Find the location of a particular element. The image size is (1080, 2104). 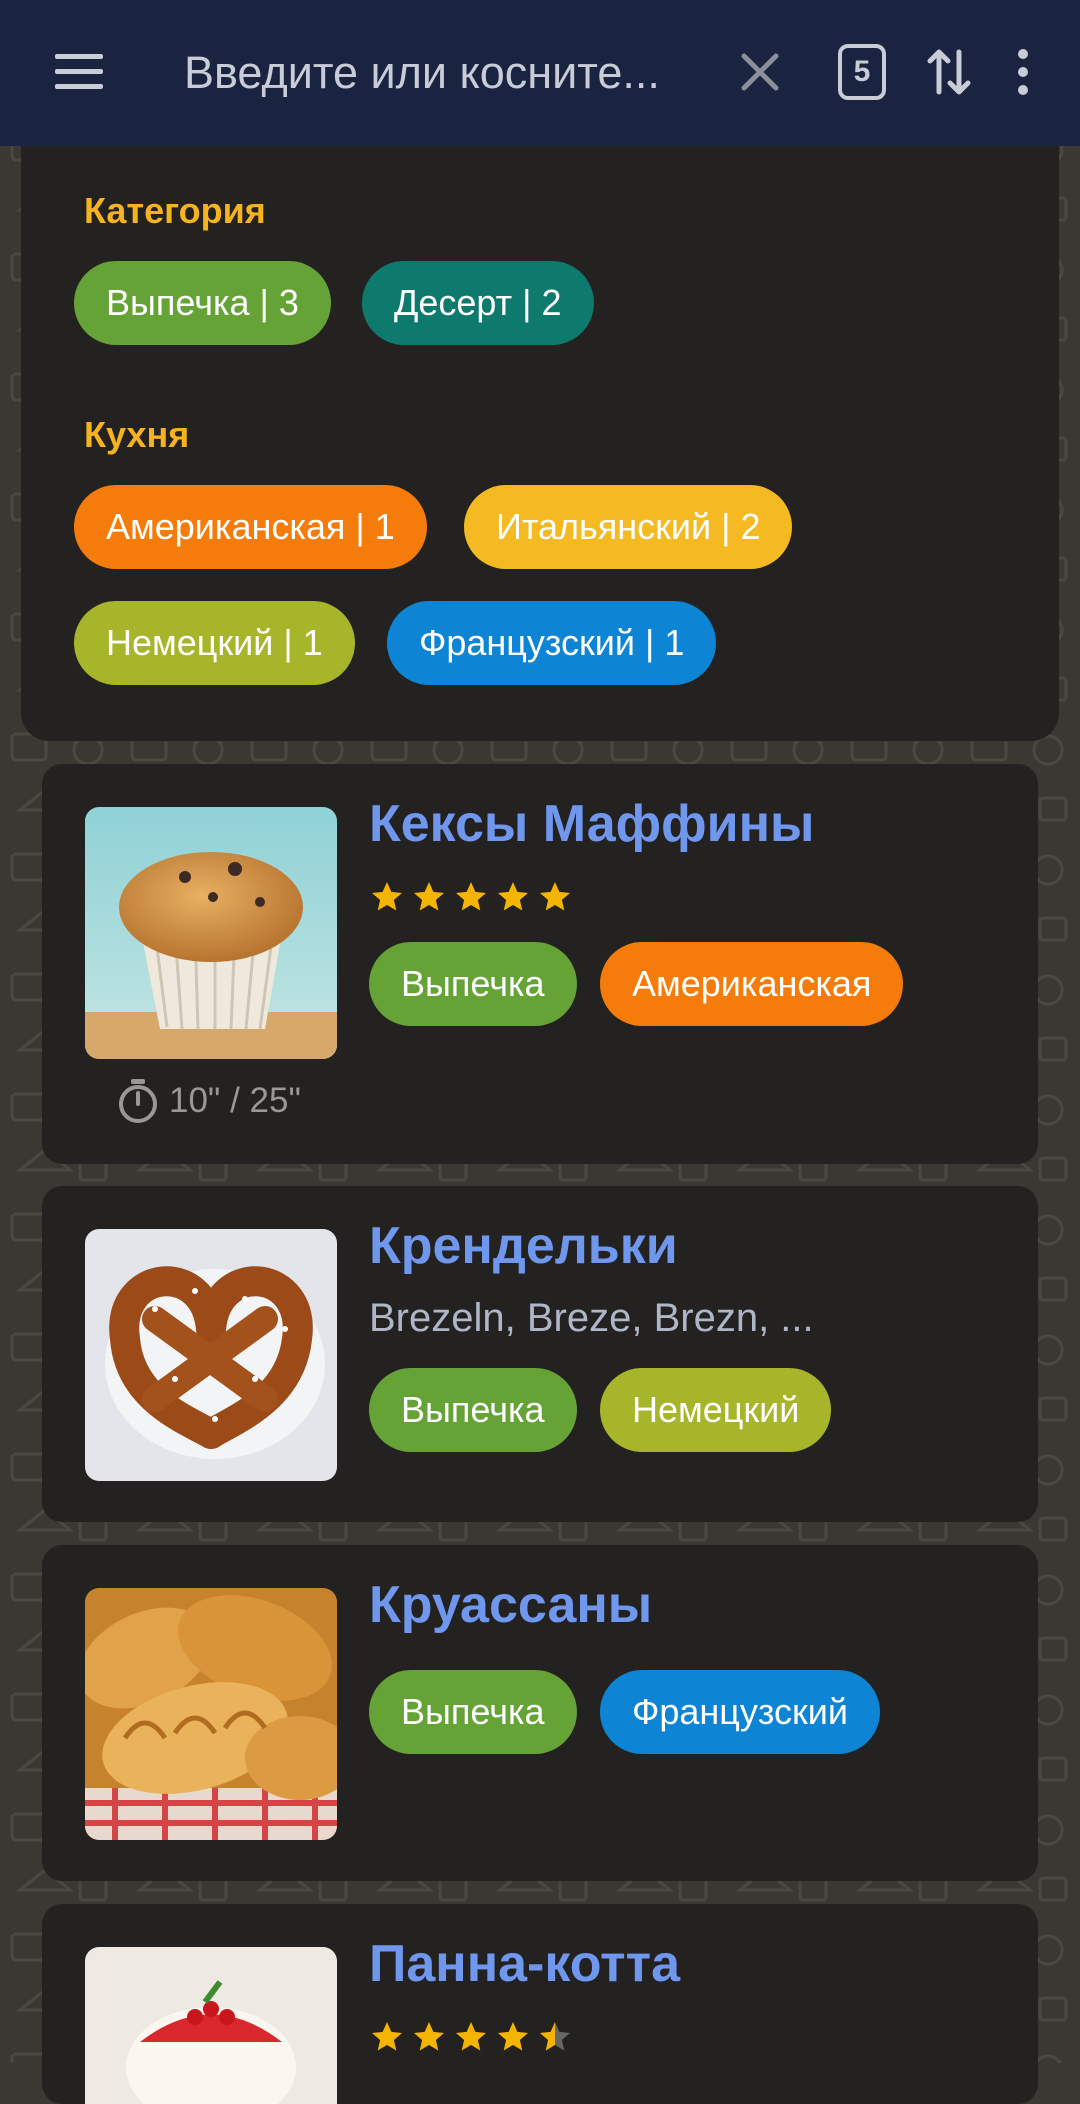

sort-icon is located at coordinates (949, 72).